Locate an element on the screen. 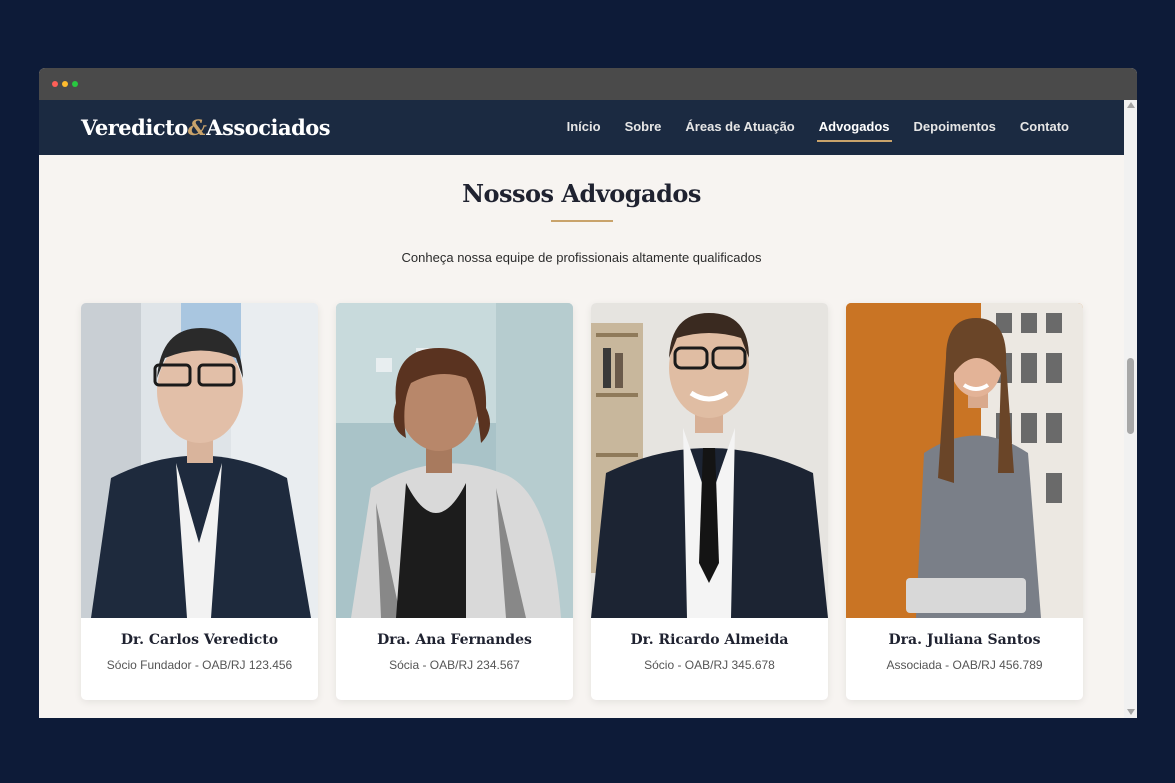 Image resolution: width=1175 pixels, height=783 pixels. nav-link-contato: Contato is located at coordinates (1044, 127).